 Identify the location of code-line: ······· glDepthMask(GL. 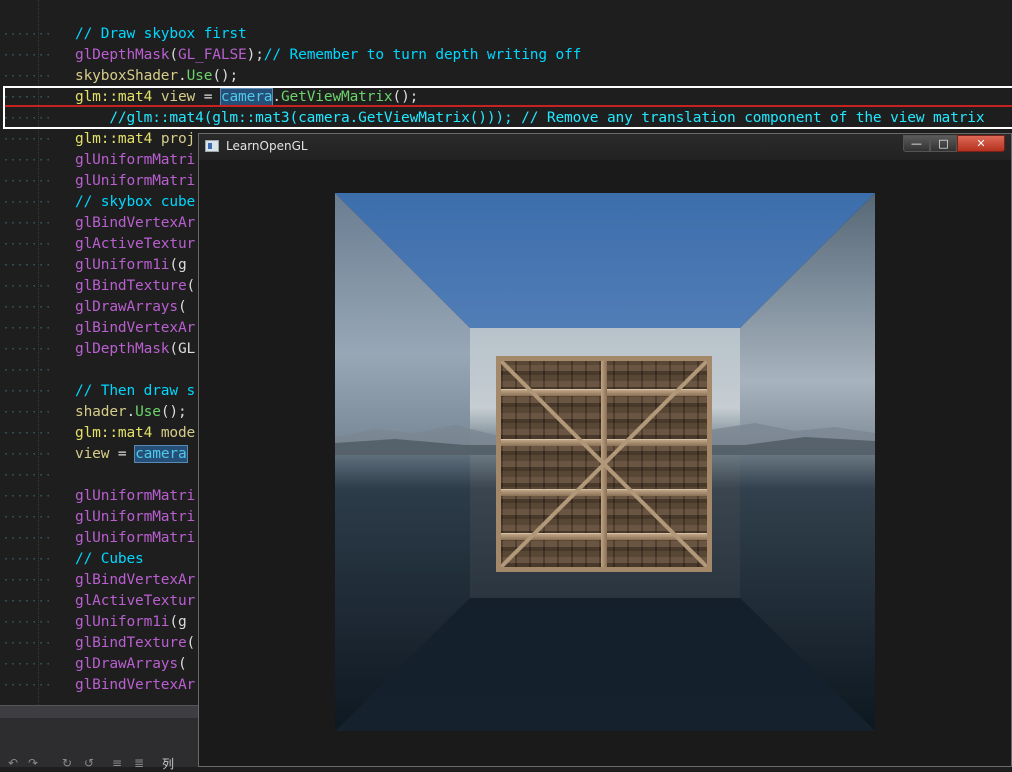
(99, 349).